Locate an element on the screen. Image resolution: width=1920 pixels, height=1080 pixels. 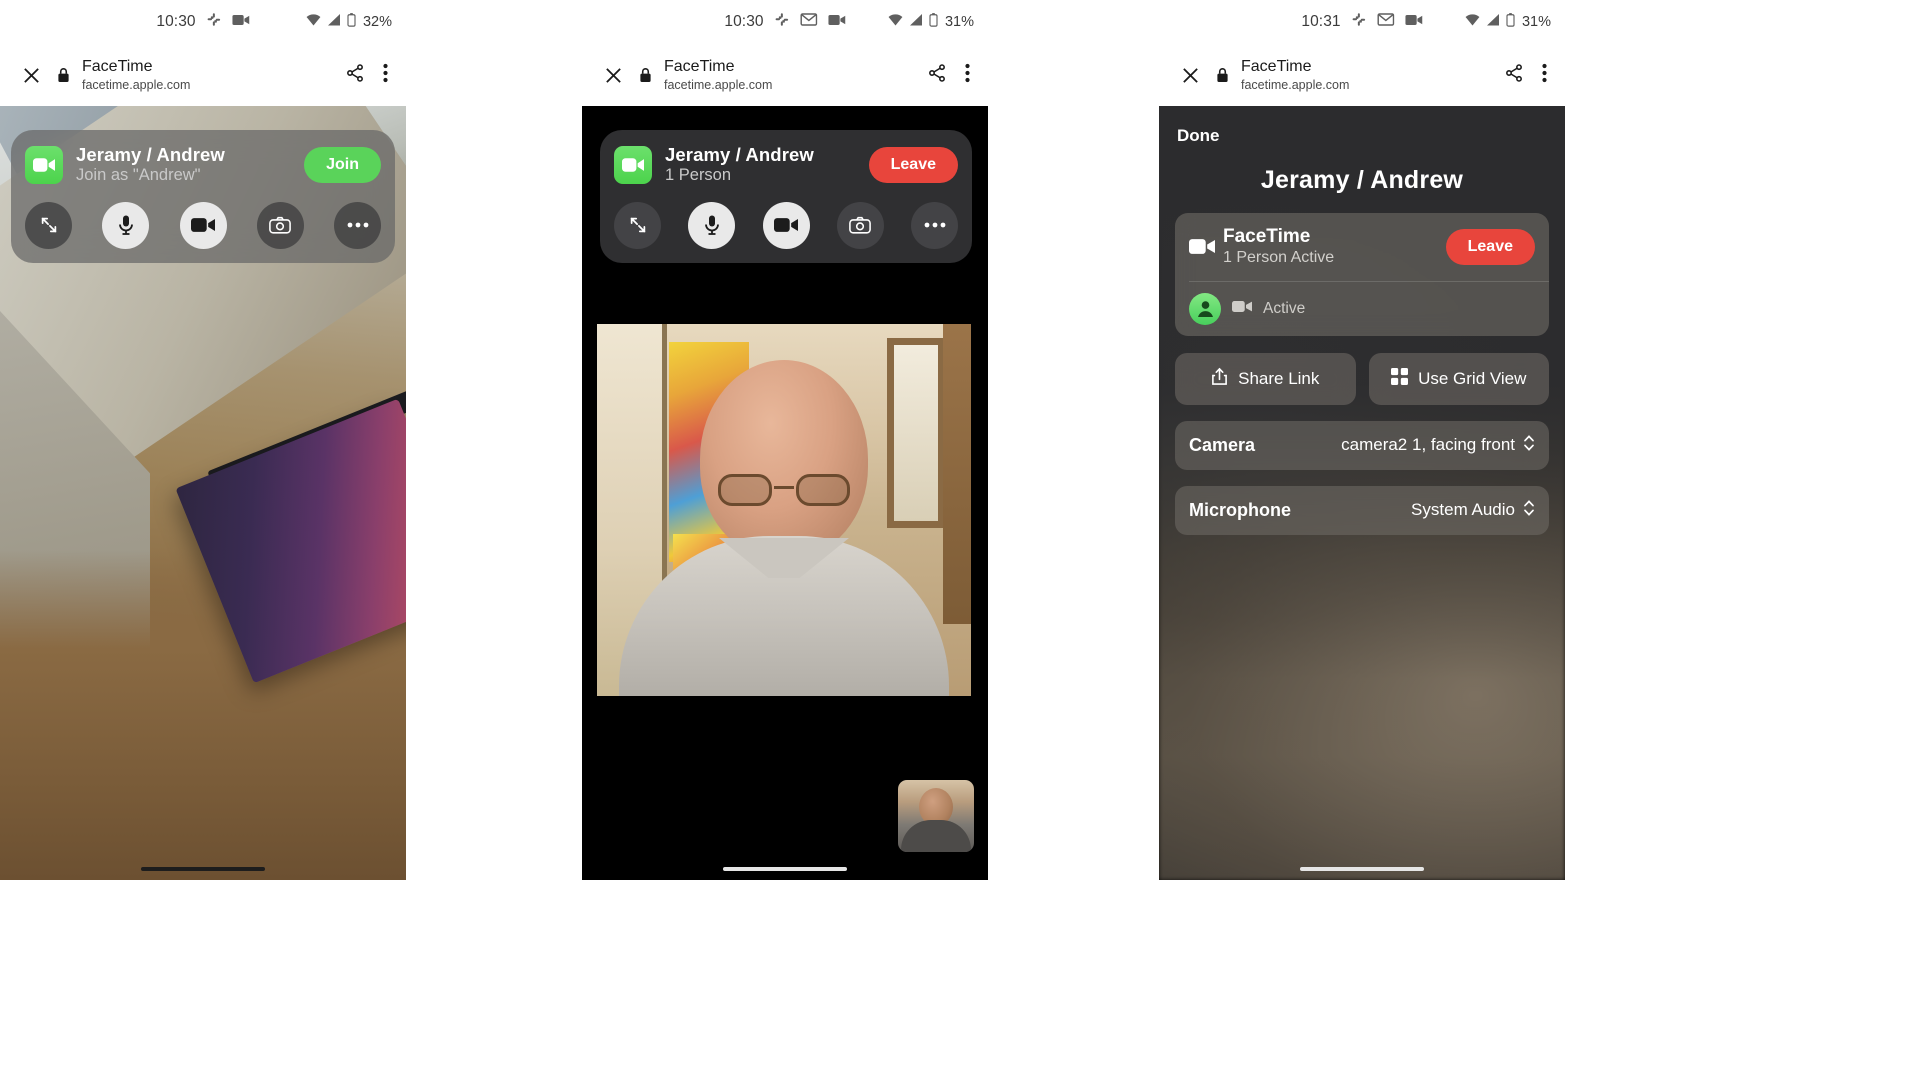
status-time: 10:30 is located at coordinates (176, 21).